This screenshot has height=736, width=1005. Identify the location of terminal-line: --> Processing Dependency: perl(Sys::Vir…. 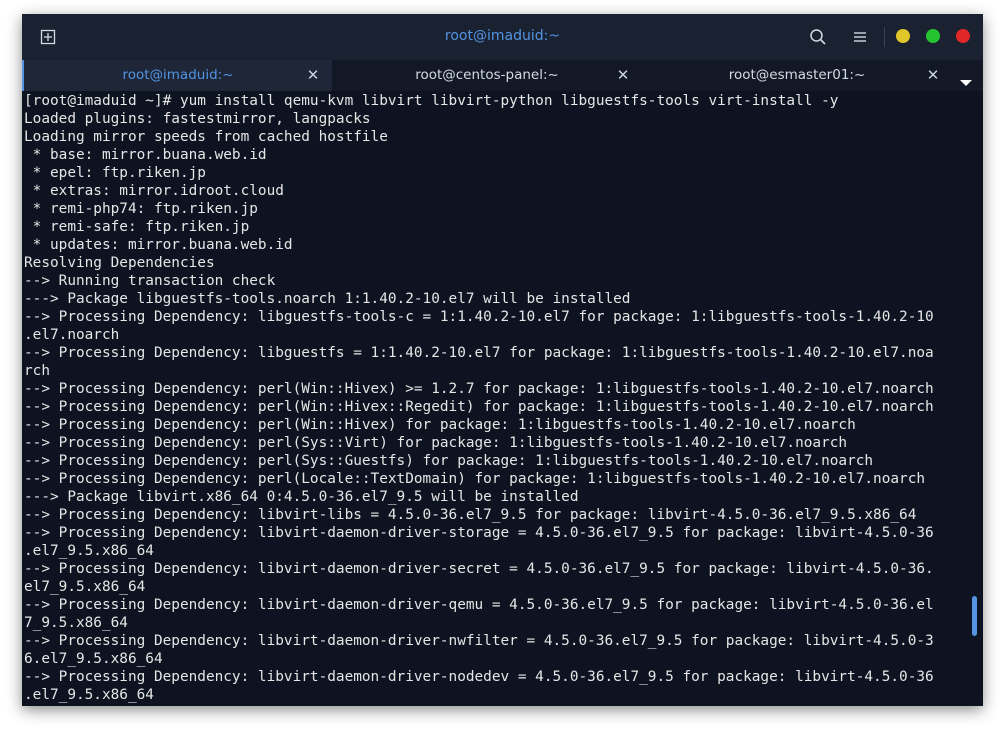
(436, 443).